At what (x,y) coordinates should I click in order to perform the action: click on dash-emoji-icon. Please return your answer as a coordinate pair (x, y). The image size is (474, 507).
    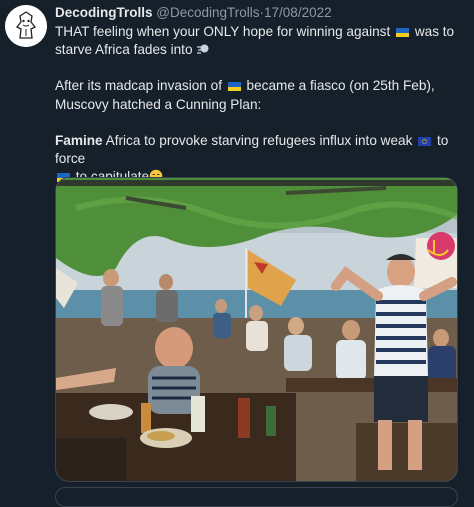
    Looking at the image, I should click on (203, 49).